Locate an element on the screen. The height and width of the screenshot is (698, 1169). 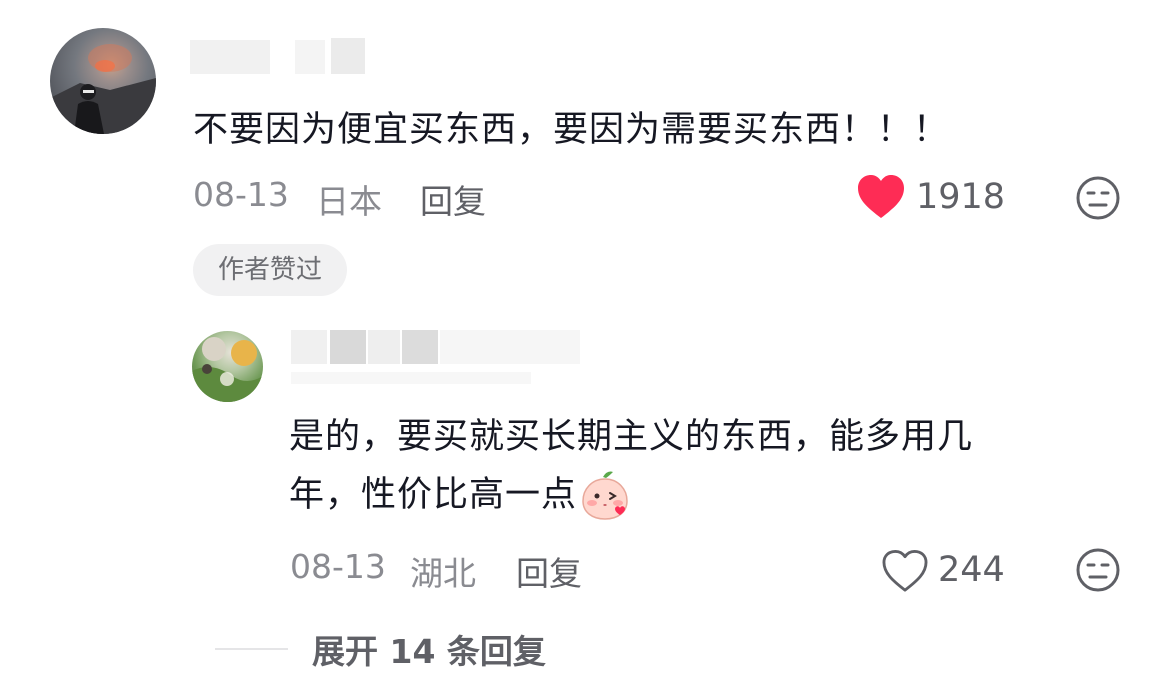
like-count: 1918 is located at coordinates (961, 197).